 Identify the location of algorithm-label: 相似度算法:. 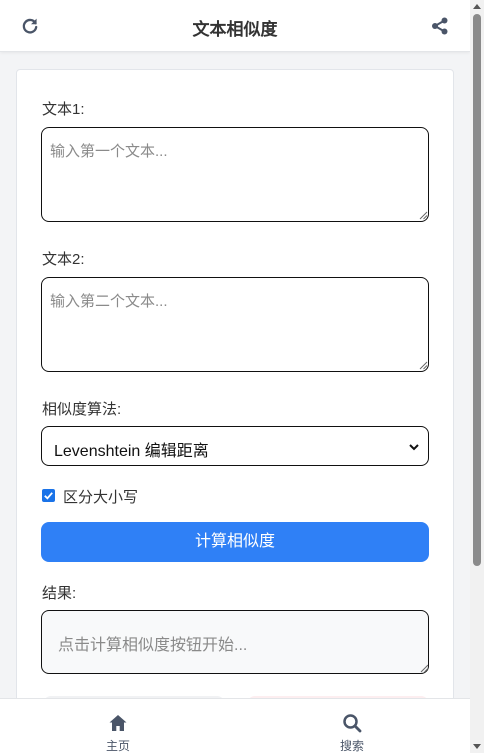
(82, 409).